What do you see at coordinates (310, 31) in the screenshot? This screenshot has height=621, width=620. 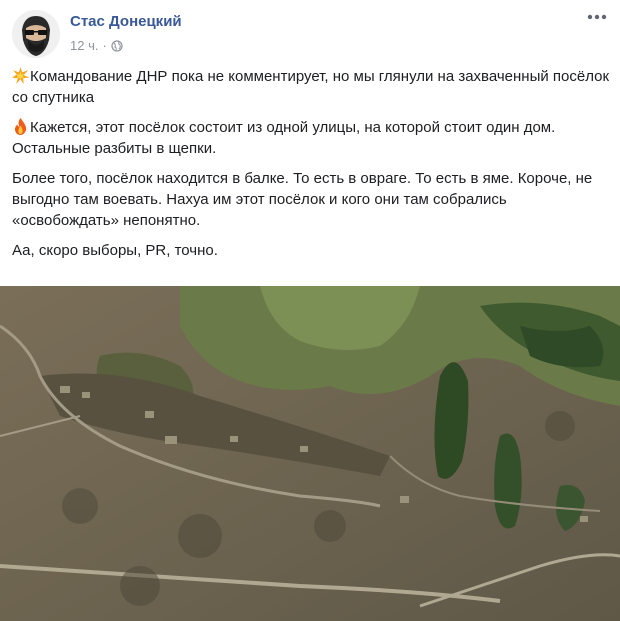 I see `post-header: Стас Донецкий 12 ч. ·` at bounding box center [310, 31].